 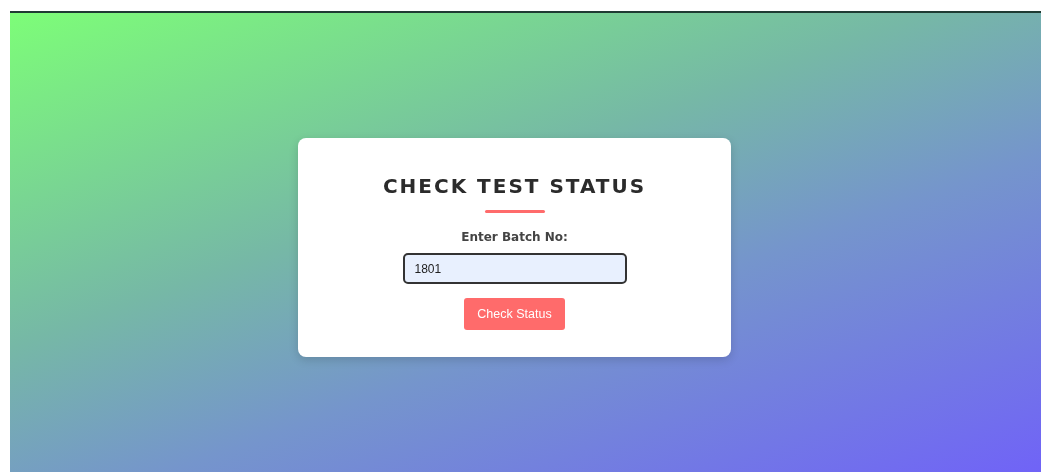 I want to click on batch-input-field: 1801, so click(x=514, y=268).